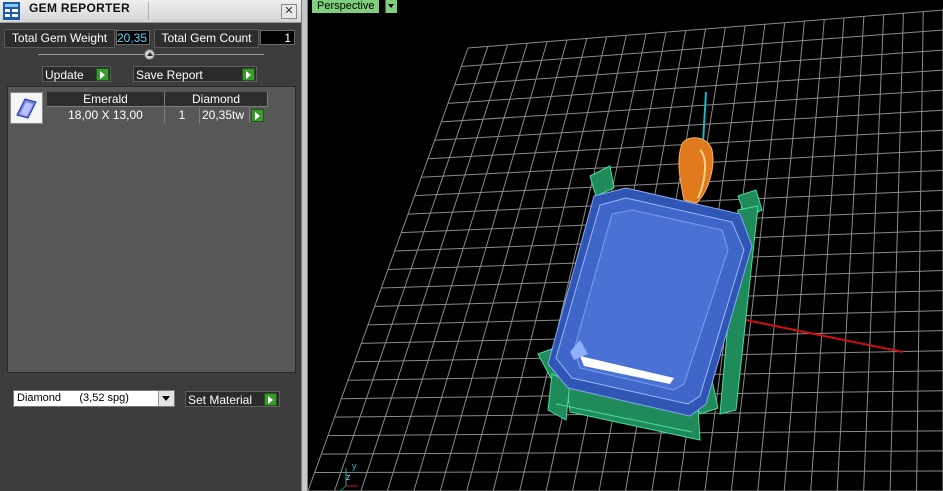 This screenshot has height=491, width=943. I want to click on gem-thumbnail-icon, so click(26, 108).